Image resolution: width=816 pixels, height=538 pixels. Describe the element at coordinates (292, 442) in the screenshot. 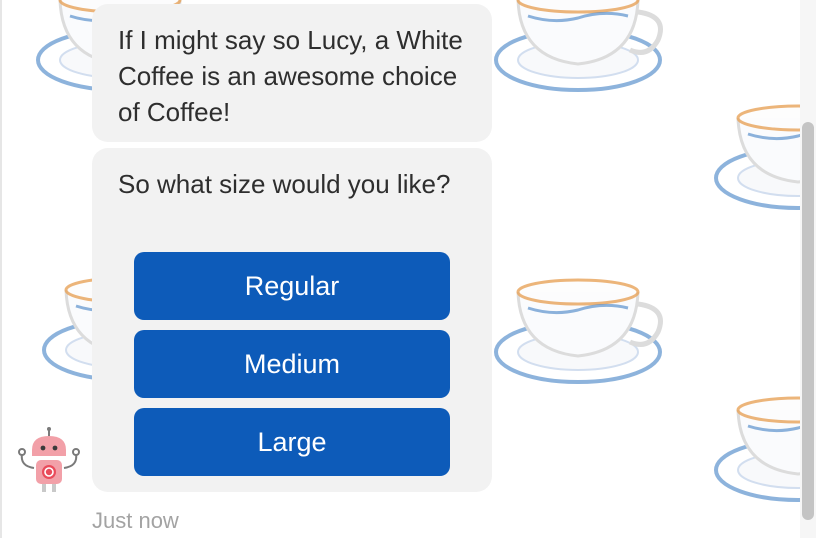

I see `size-option-large-button: Large` at that location.